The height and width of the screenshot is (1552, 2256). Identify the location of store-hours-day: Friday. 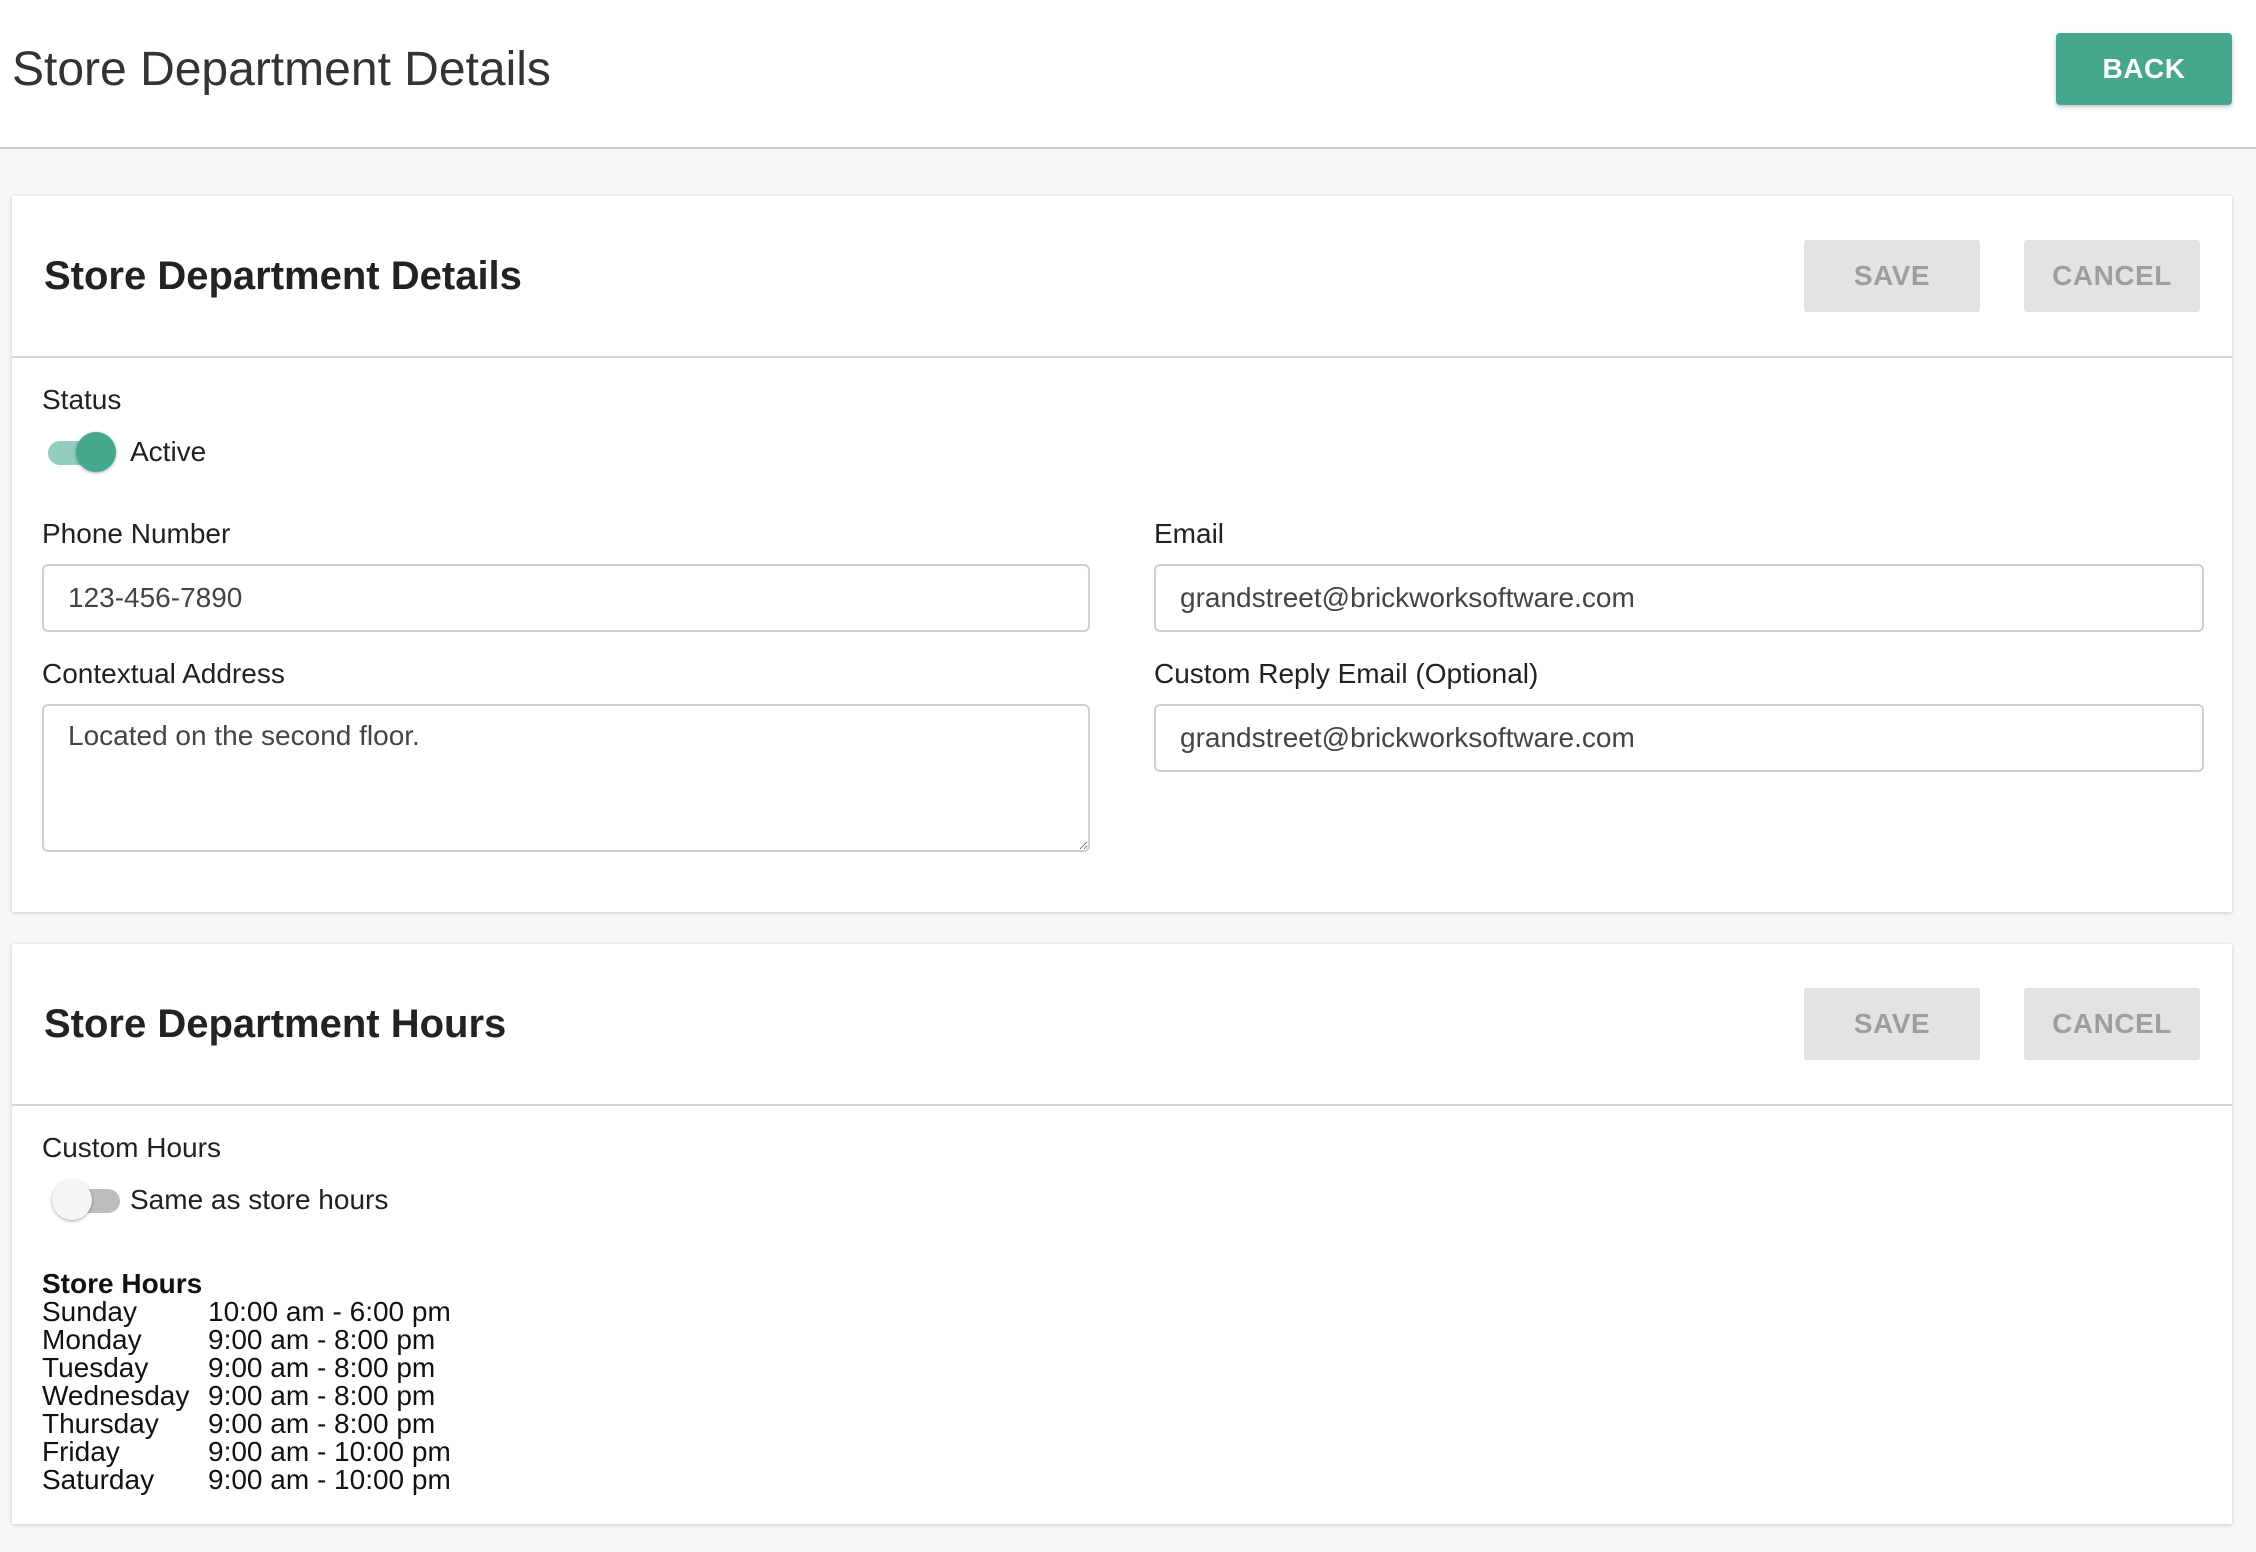
(81, 1451).